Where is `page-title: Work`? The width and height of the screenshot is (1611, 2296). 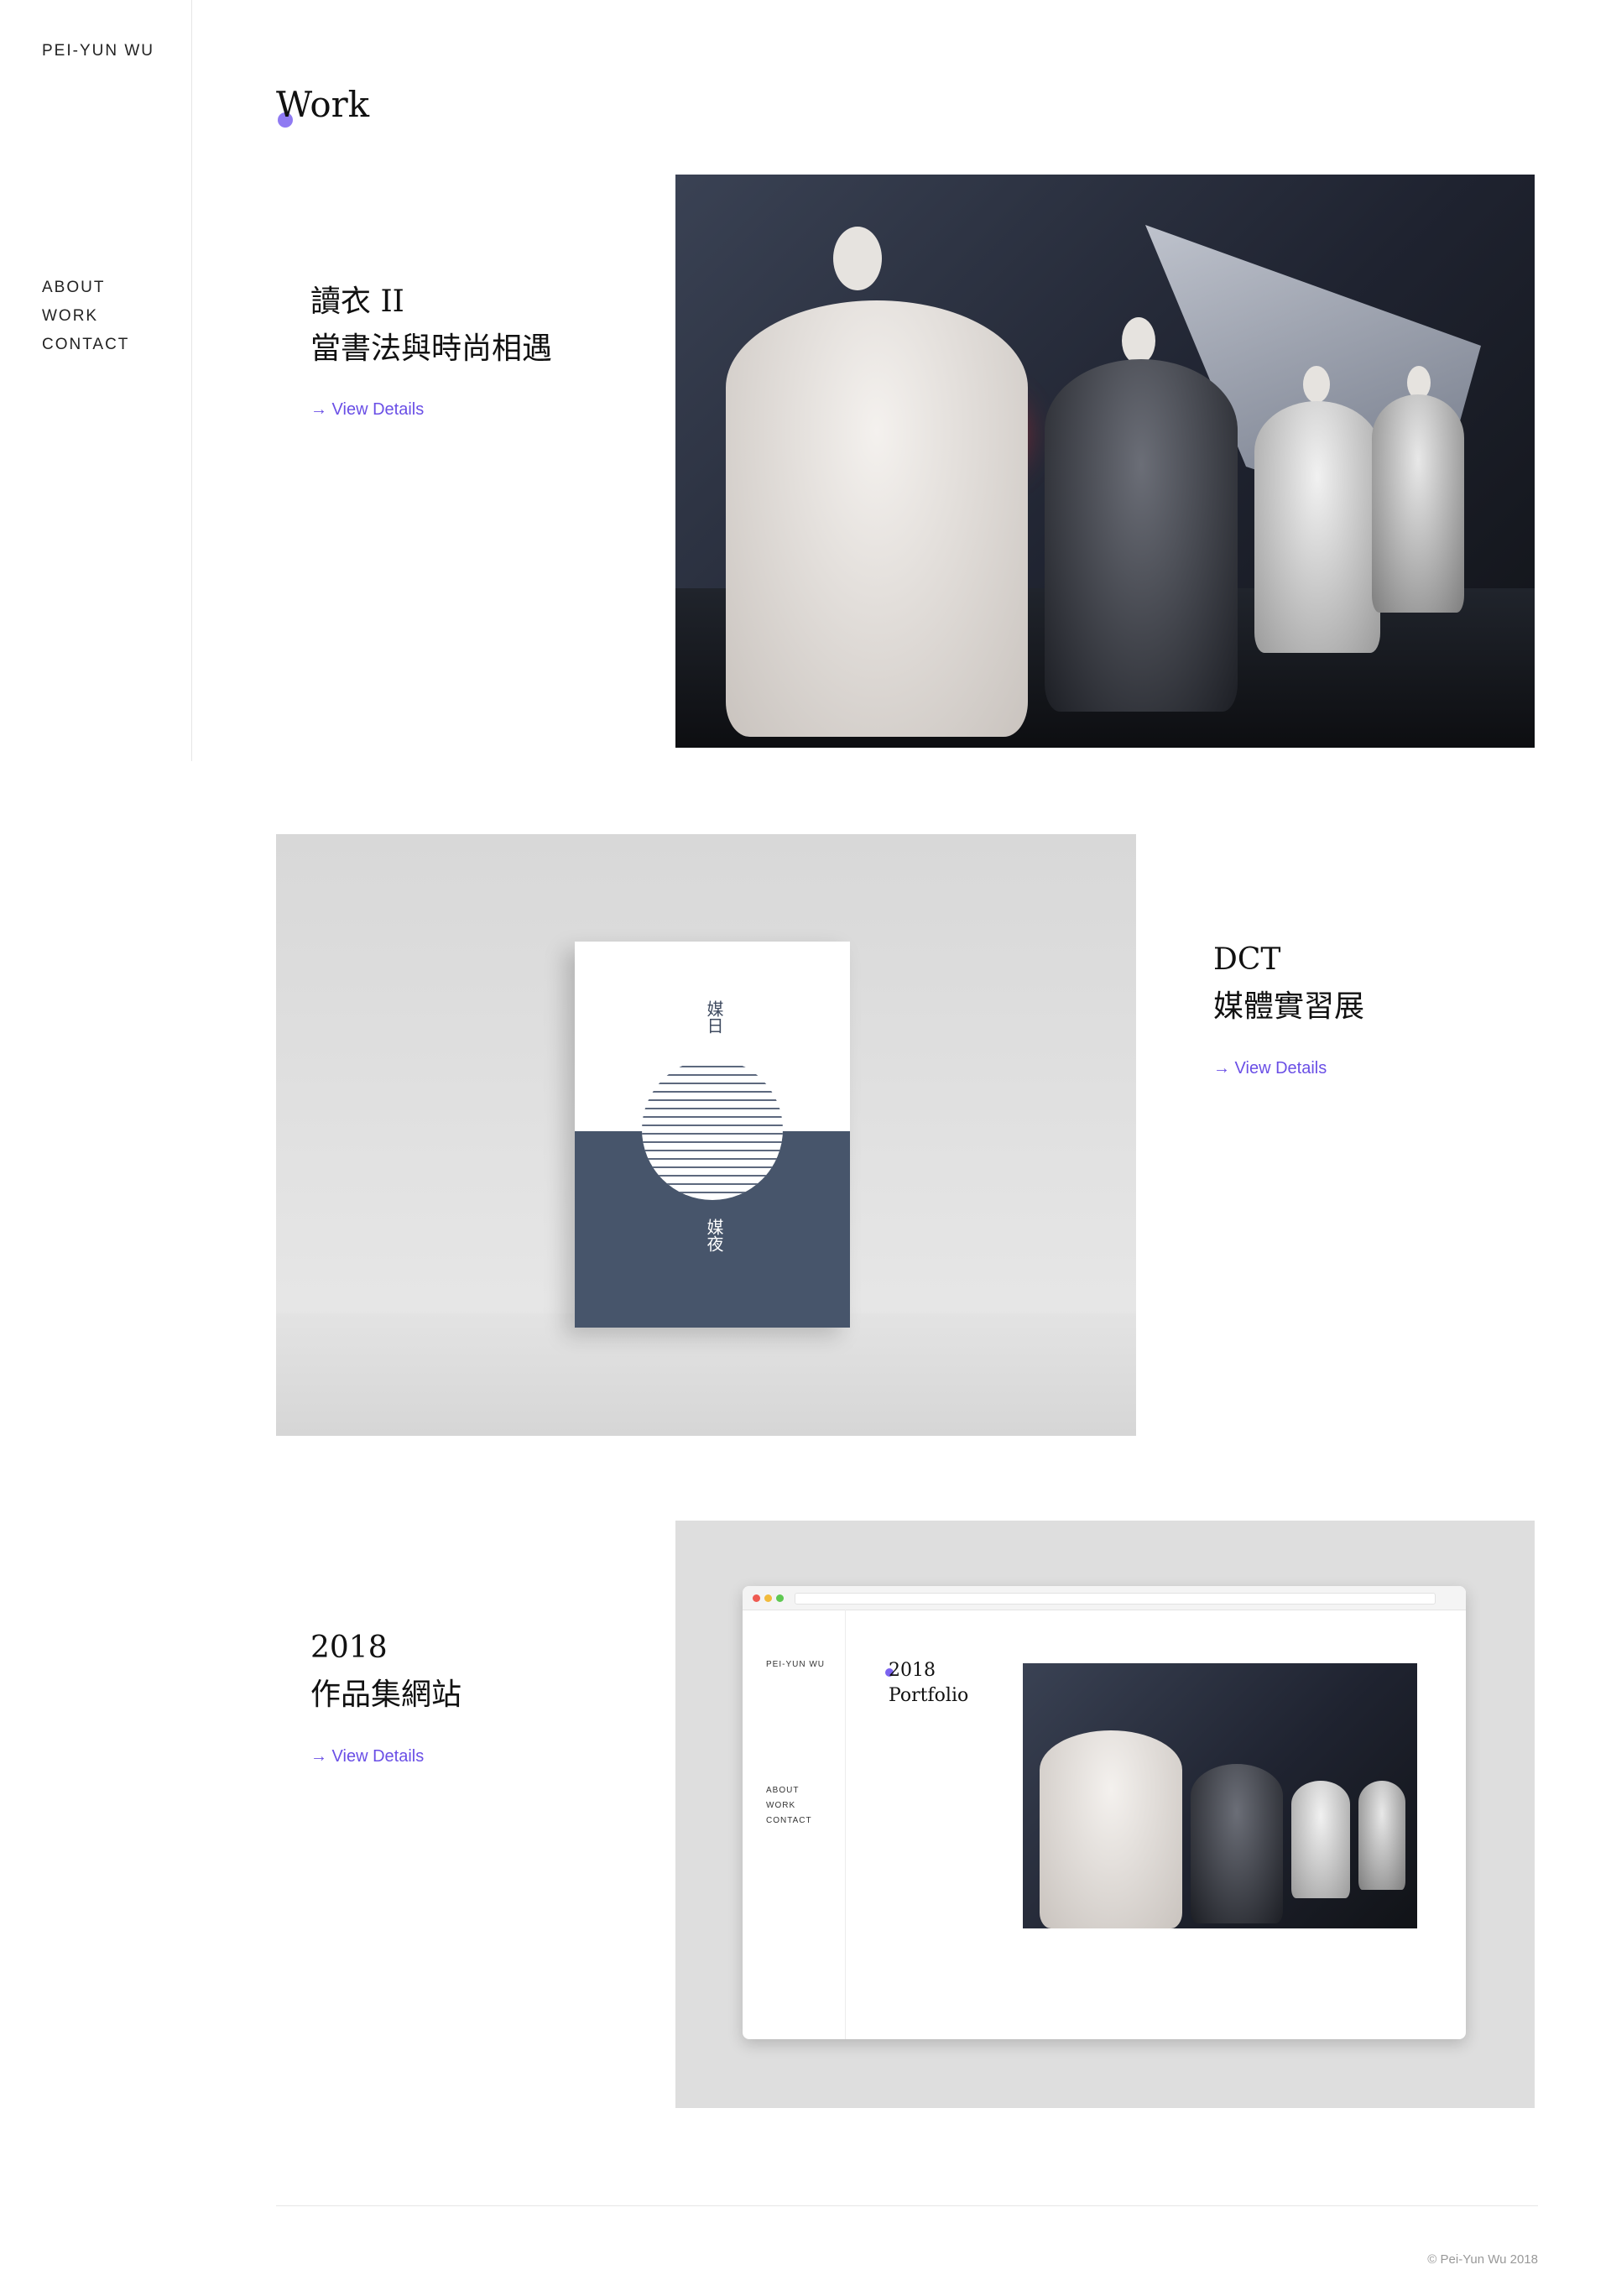 page-title: Work is located at coordinates (322, 106).